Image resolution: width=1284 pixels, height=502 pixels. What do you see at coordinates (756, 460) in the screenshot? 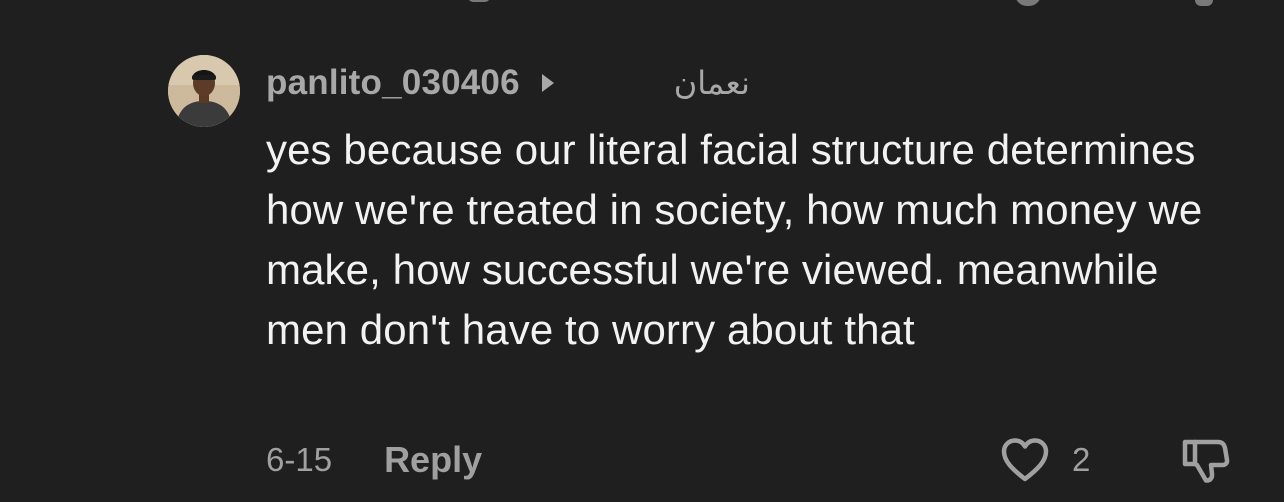
I see `comment-actions: 6-15 Reply 2` at bounding box center [756, 460].